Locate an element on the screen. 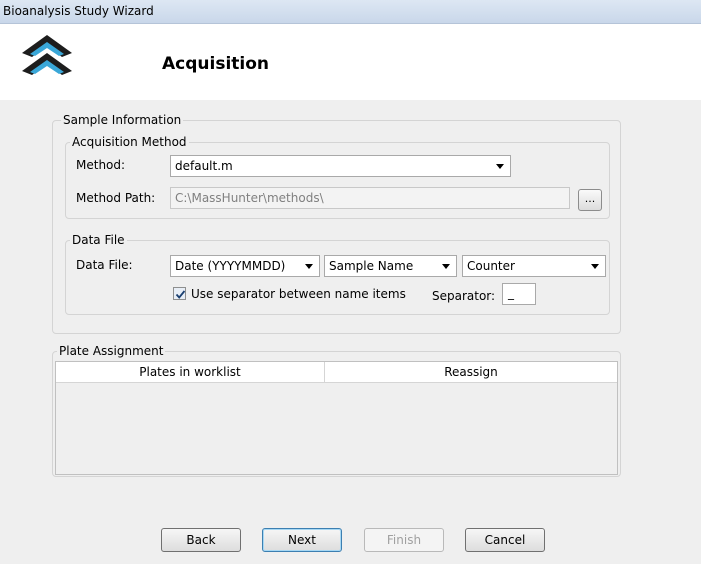 This screenshot has width=701, height=564. method-path-field: C:\MassHunter\methods\ is located at coordinates (370, 198).